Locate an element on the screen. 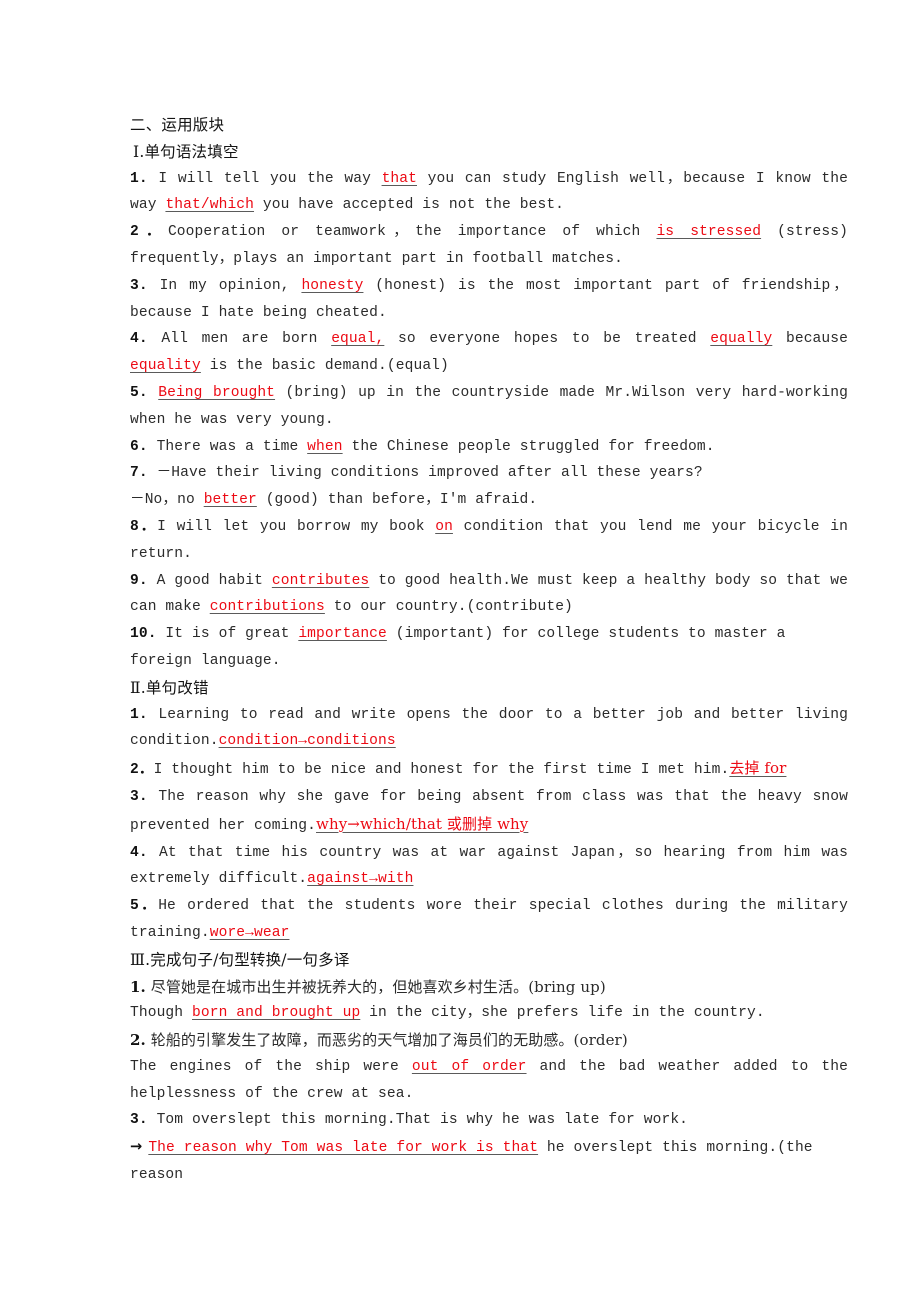 The height and width of the screenshot is (1302, 920). answer-blank: equality is located at coordinates (165, 366).